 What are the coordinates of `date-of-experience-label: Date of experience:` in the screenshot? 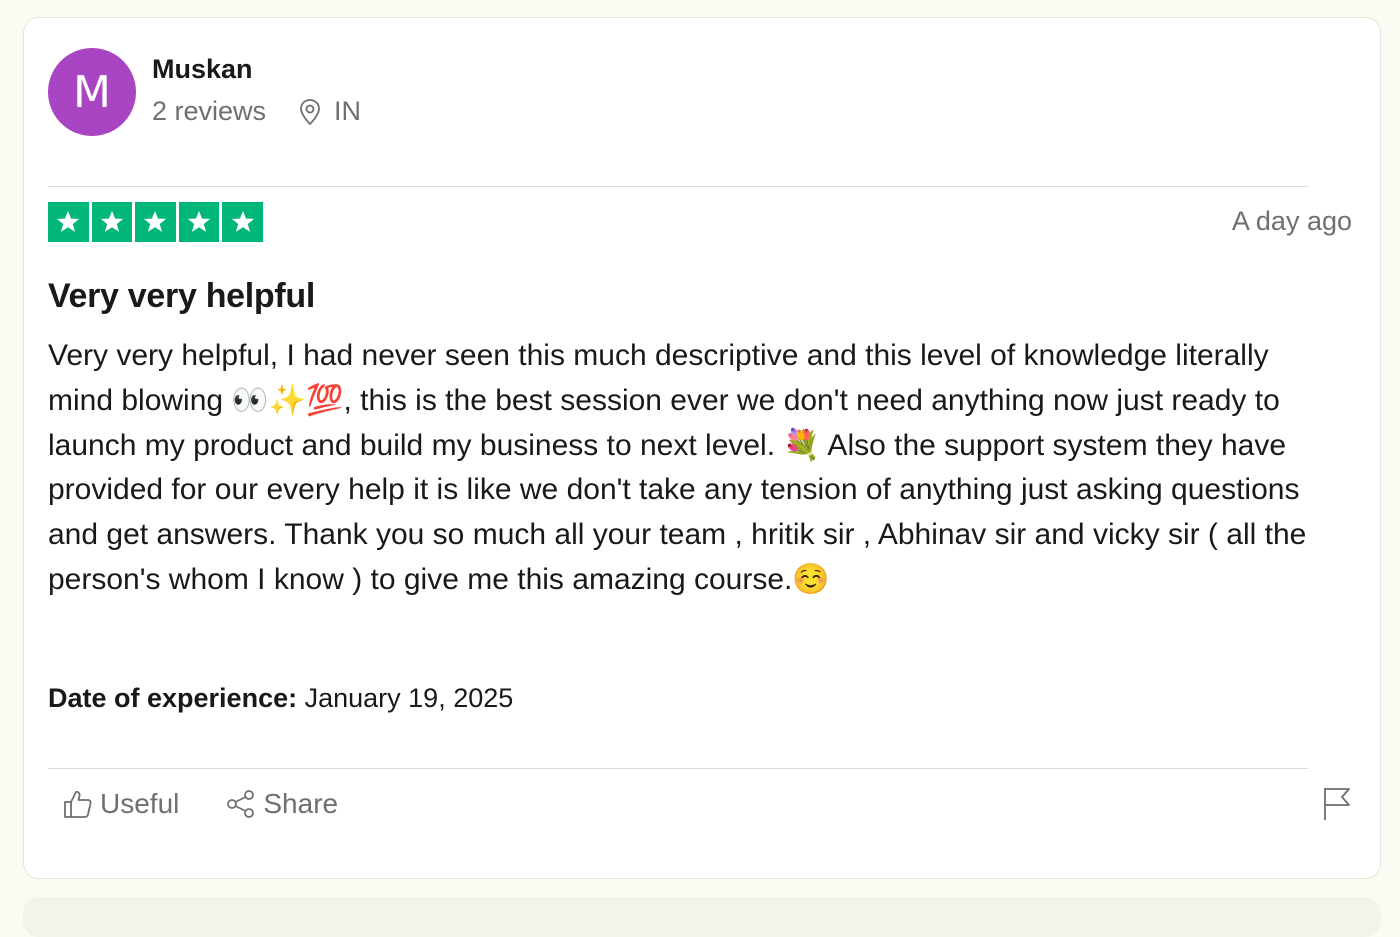 It's located at (173, 698).